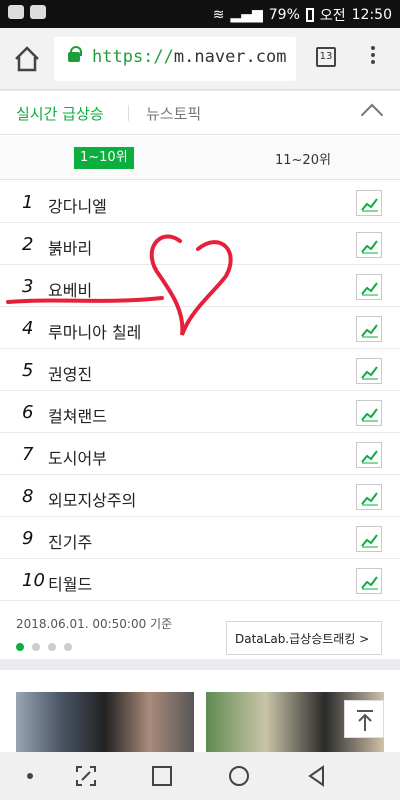 This screenshot has height=800, width=400. What do you see at coordinates (85, 300) in the screenshot?
I see `underline-annotation` at bounding box center [85, 300].